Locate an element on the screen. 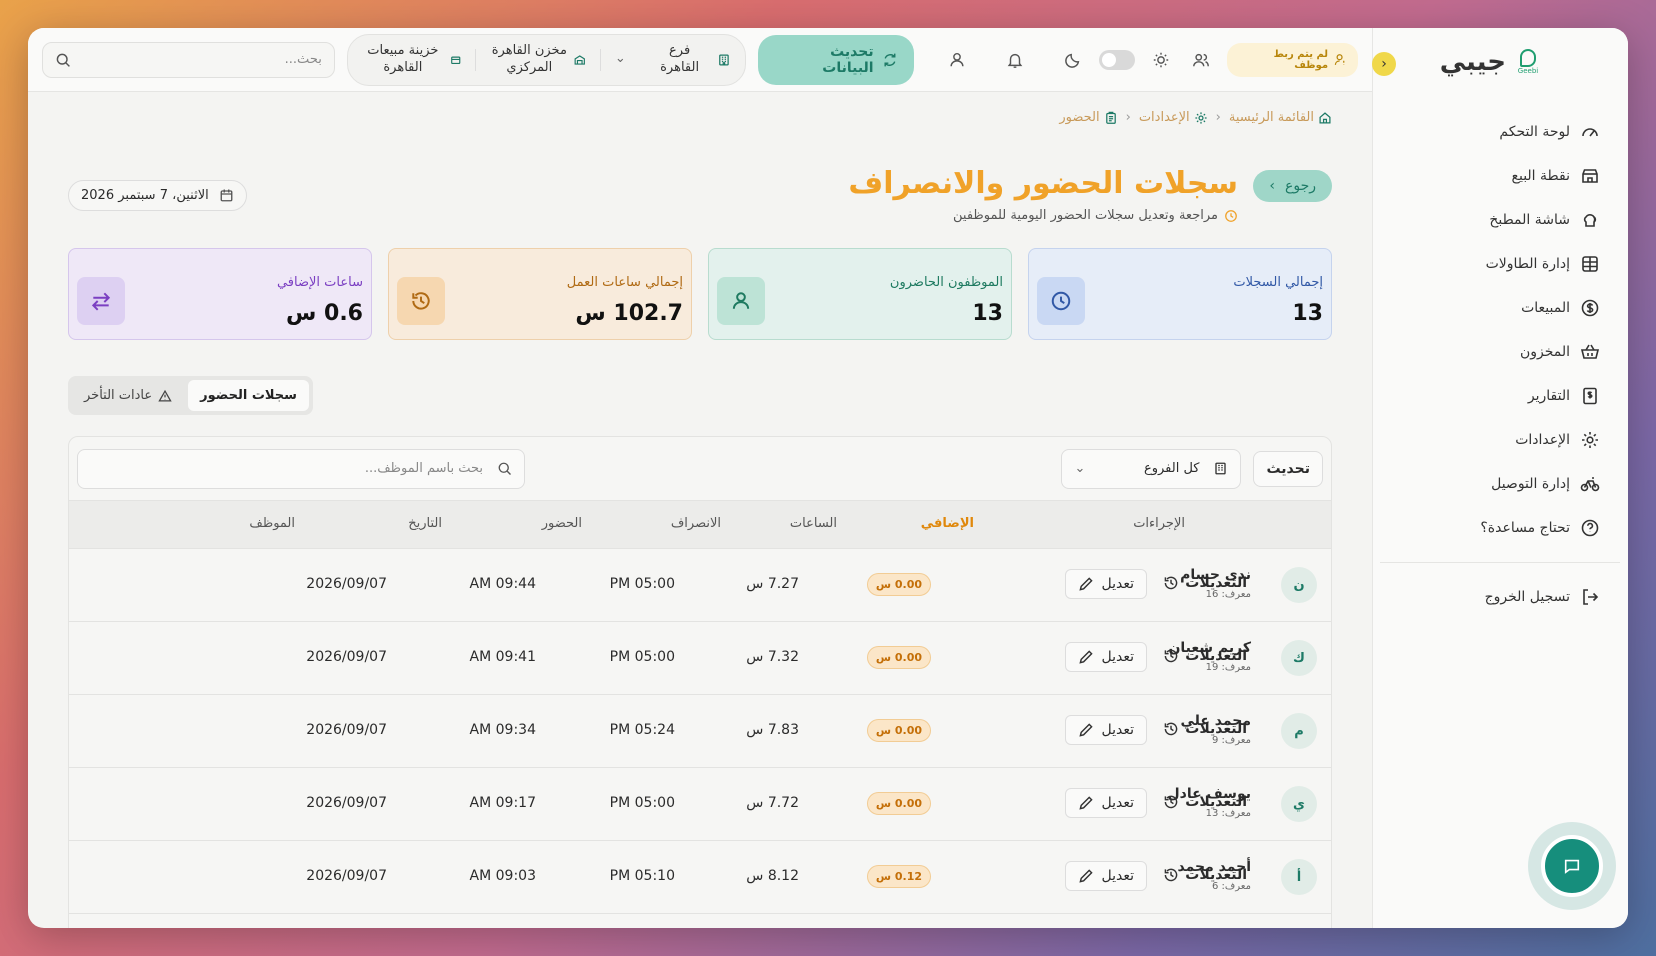 This screenshot has width=1656, height=956. unlinked-employee-badge: لم يتم ربط موظف is located at coordinates (1292, 59).